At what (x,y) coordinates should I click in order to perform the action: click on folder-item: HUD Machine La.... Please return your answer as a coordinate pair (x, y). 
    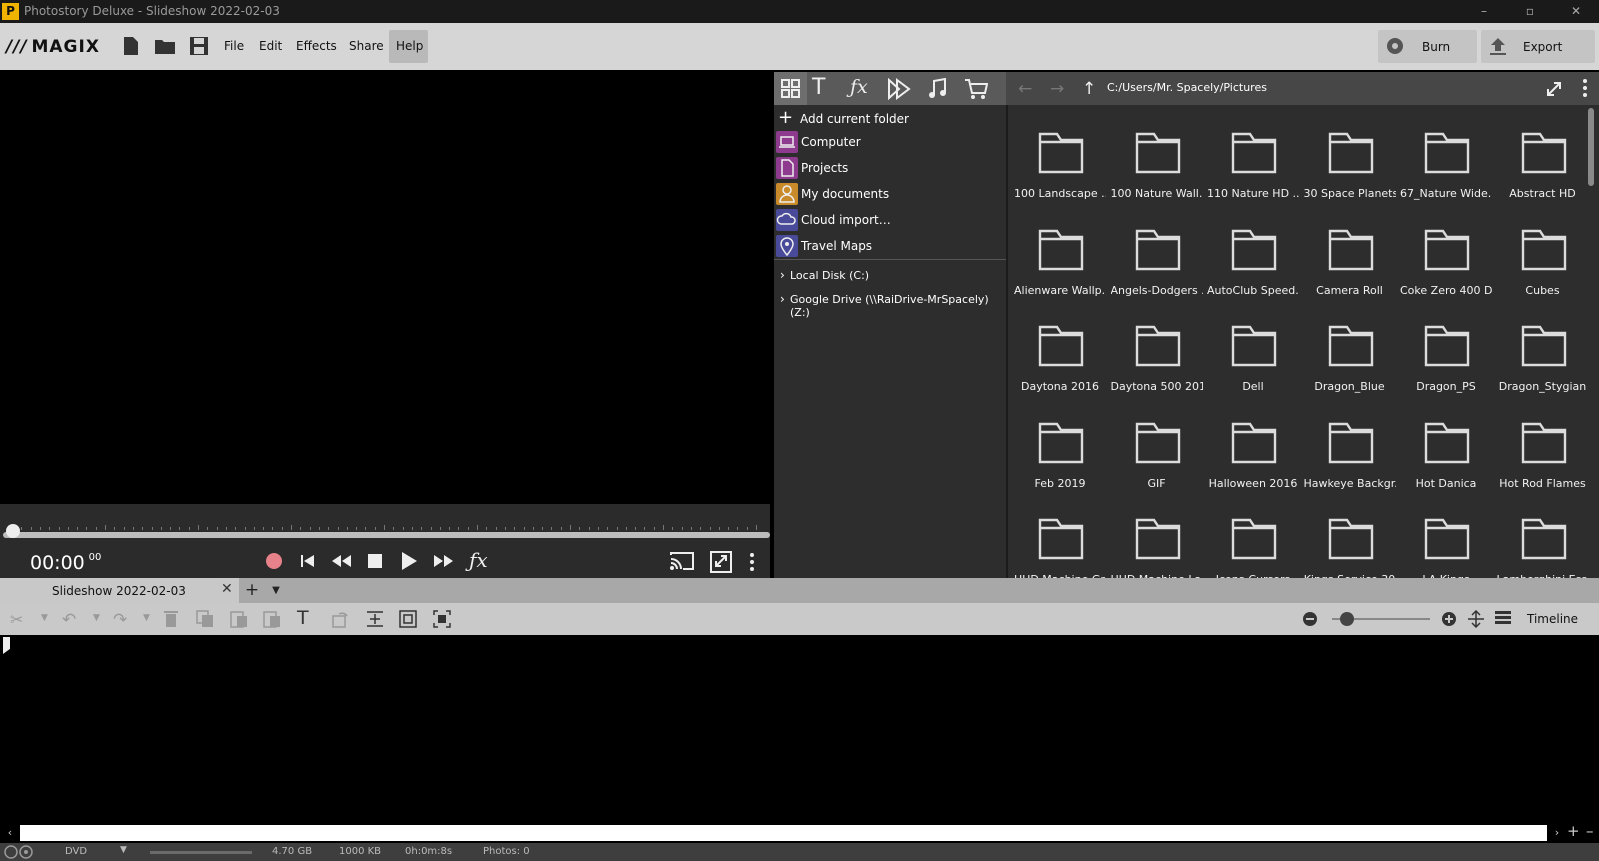
    Looking at the image, I should click on (1157, 544).